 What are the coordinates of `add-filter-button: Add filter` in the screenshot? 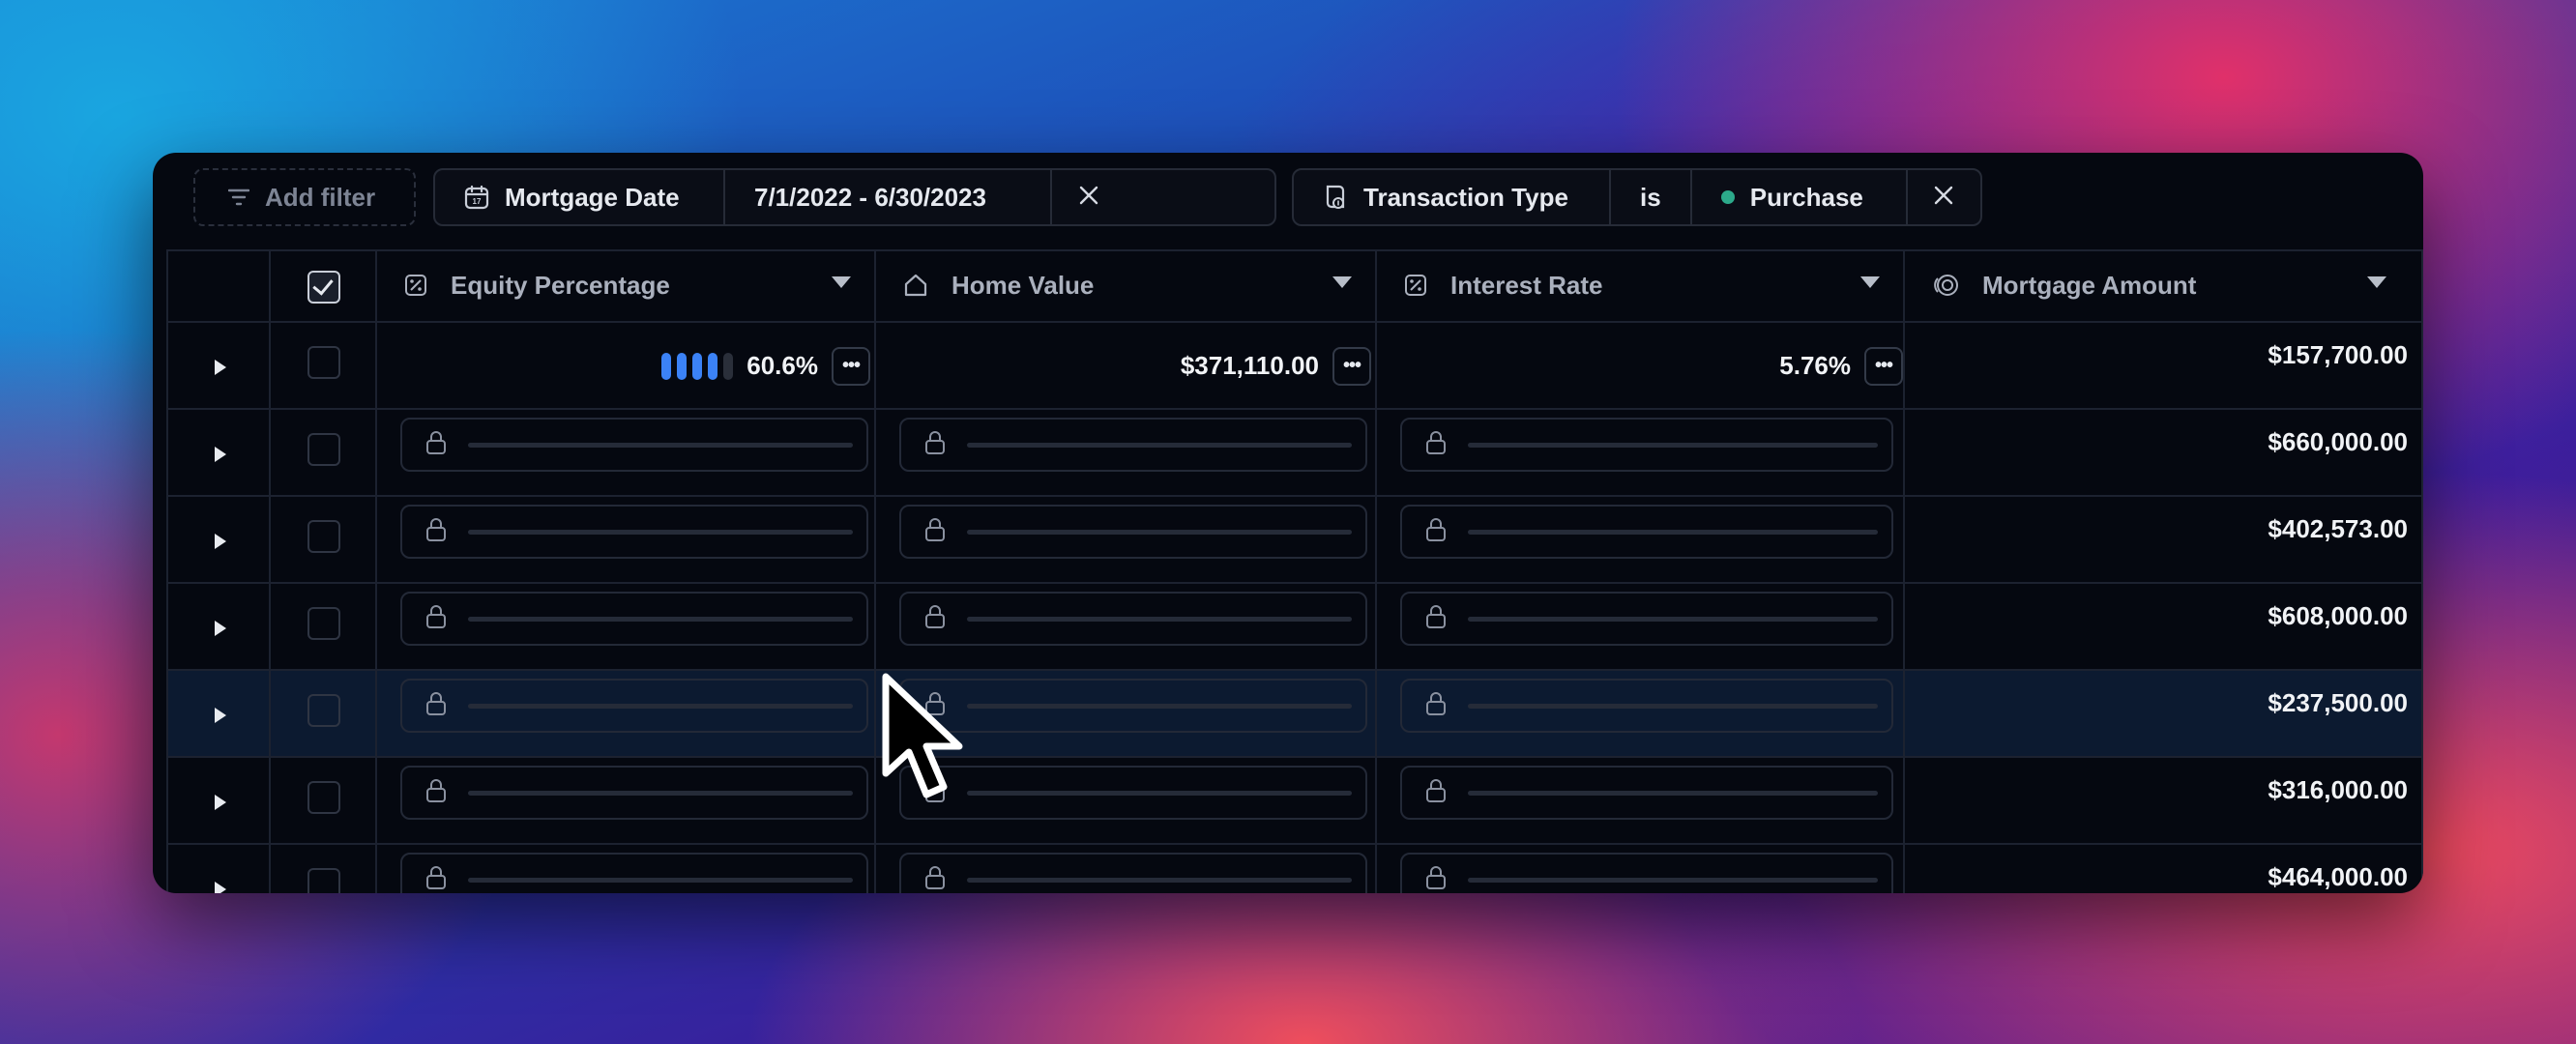 It's located at (304, 197).